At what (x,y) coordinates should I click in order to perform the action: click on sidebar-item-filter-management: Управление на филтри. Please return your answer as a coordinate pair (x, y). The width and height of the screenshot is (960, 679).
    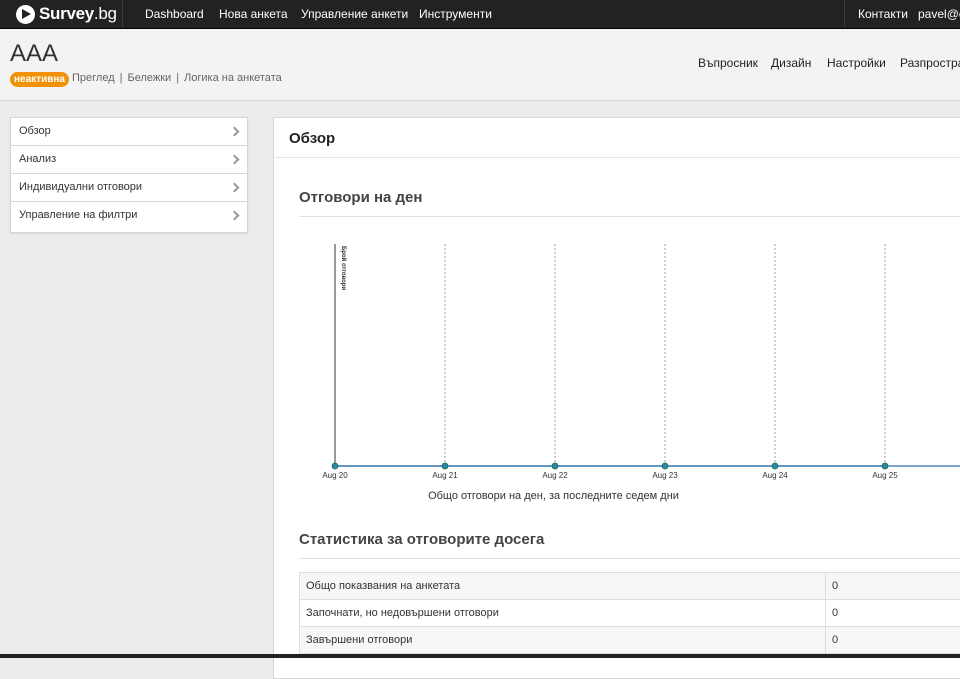
    Looking at the image, I should click on (129, 215).